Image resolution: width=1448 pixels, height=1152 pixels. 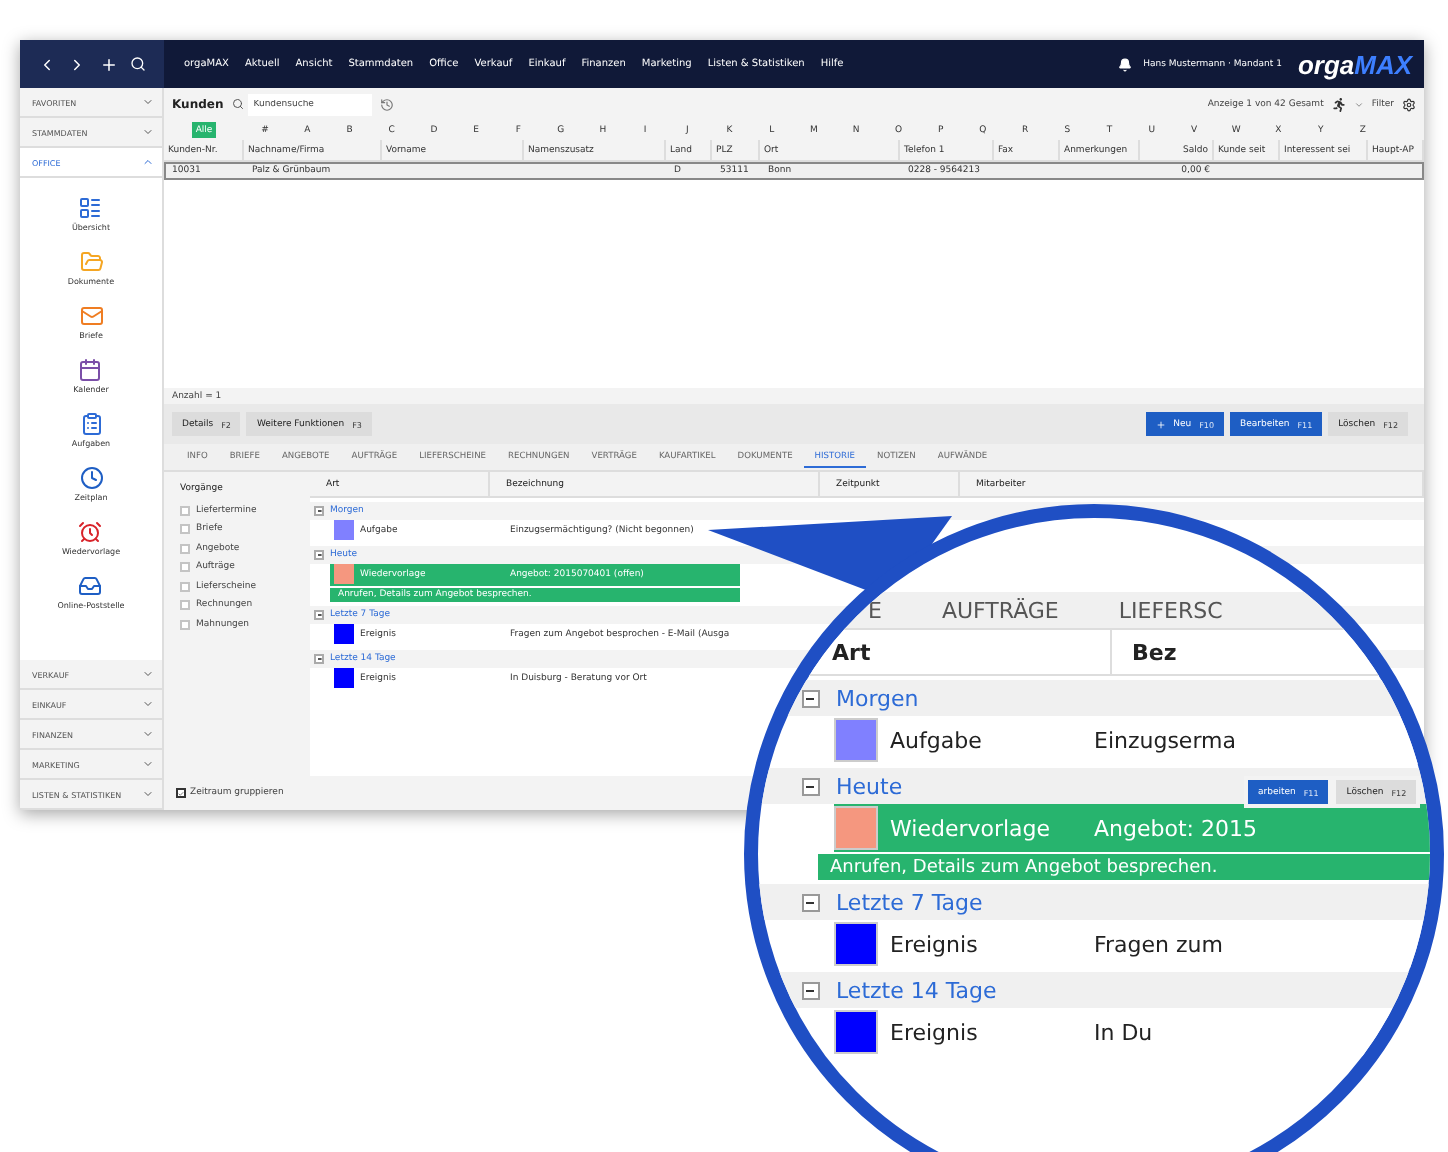 I want to click on checkbox, so click(x=181, y=793).